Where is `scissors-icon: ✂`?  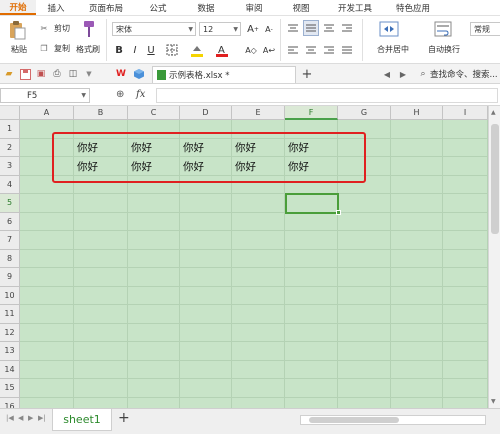
scissors-icon: ✂ is located at coordinates (44, 28).